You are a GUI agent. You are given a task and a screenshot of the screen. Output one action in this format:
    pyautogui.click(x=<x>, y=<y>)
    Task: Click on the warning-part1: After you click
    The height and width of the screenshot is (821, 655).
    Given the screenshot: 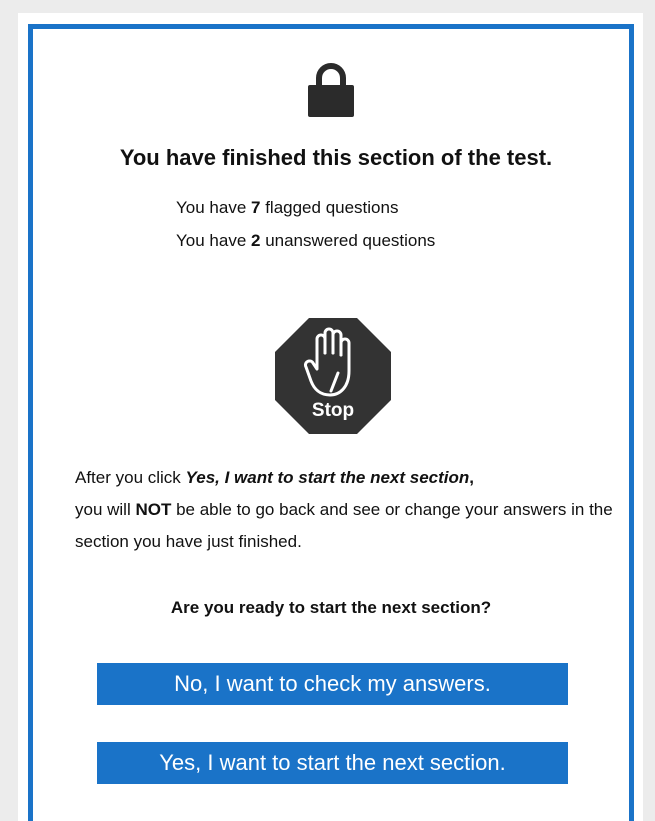 What is the action you would take?
    pyautogui.click(x=130, y=477)
    